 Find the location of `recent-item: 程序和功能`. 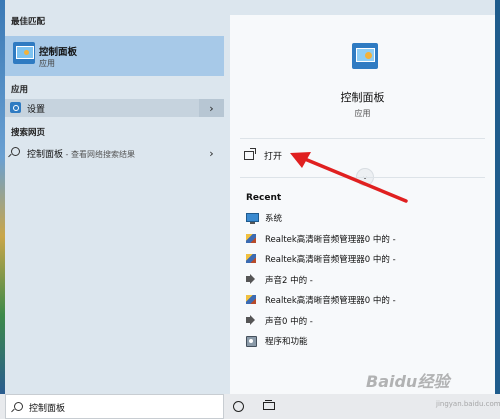

recent-item: 程序和功能 is located at coordinates (366, 344).